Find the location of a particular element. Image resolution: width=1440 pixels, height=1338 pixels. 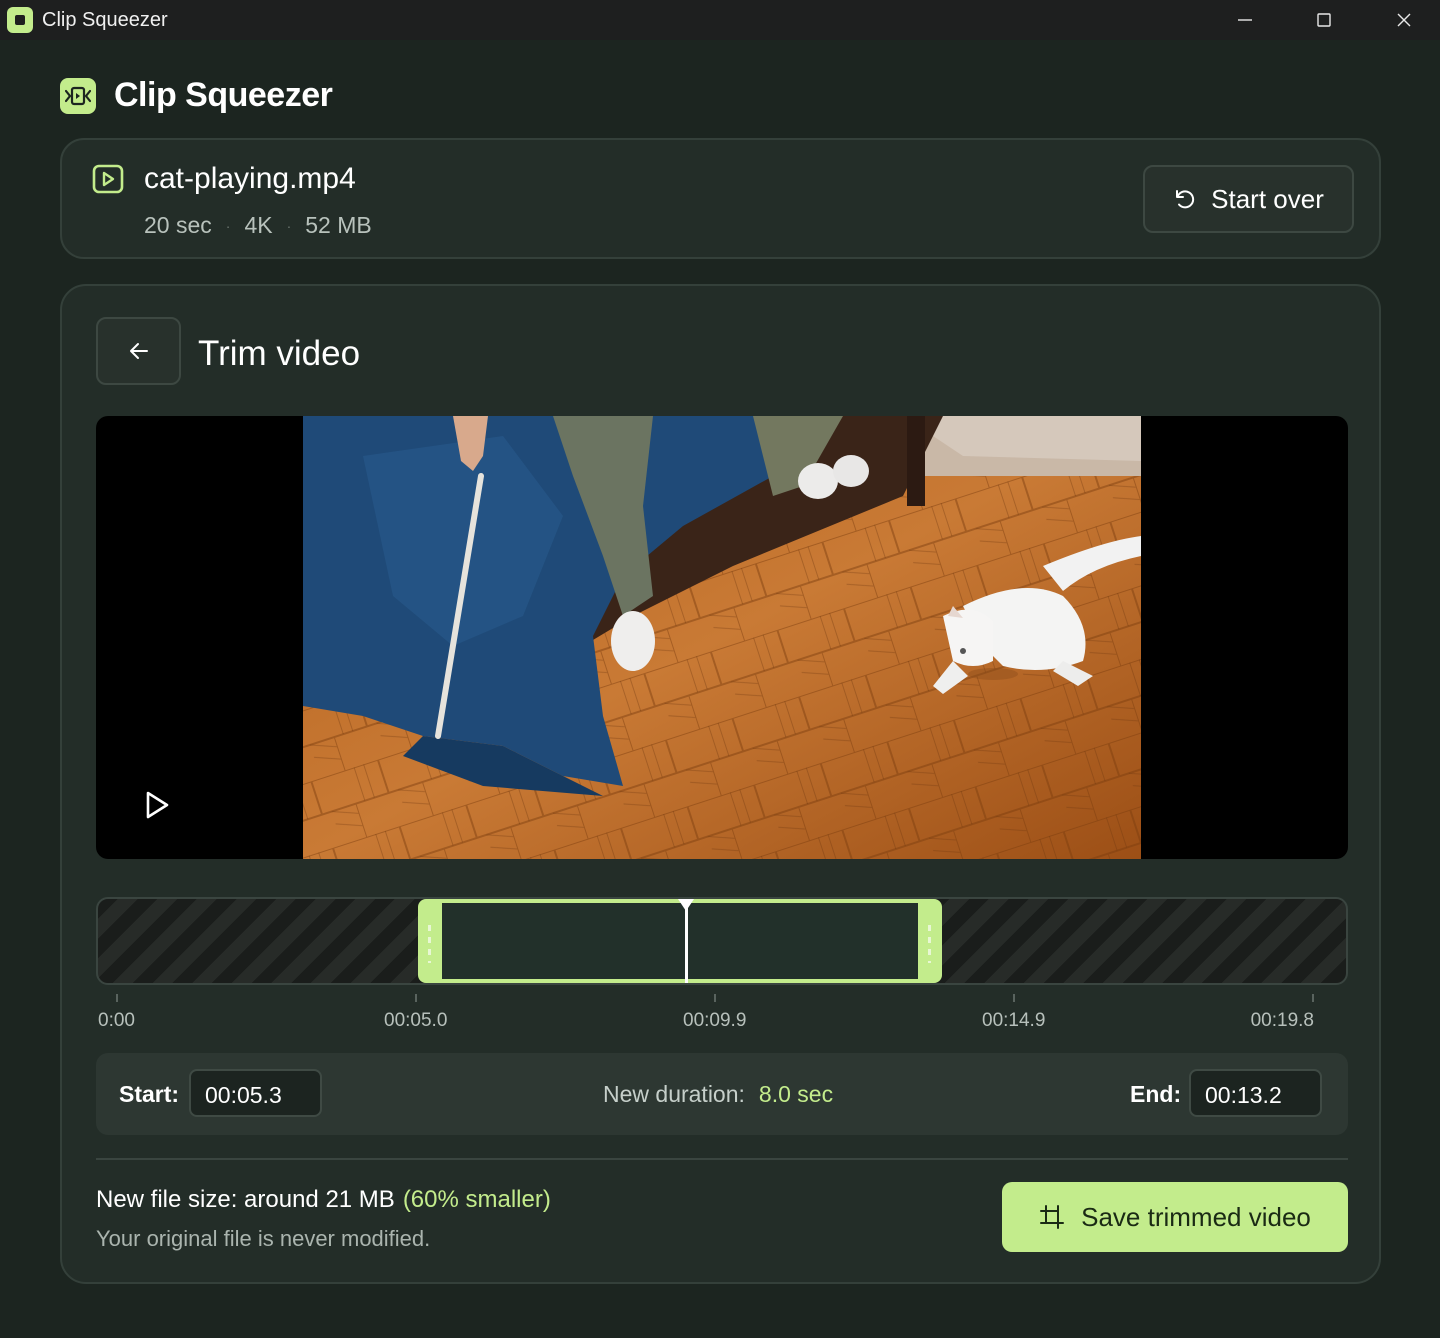

tick-label: 00:09.9 is located at coordinates (715, 1020).